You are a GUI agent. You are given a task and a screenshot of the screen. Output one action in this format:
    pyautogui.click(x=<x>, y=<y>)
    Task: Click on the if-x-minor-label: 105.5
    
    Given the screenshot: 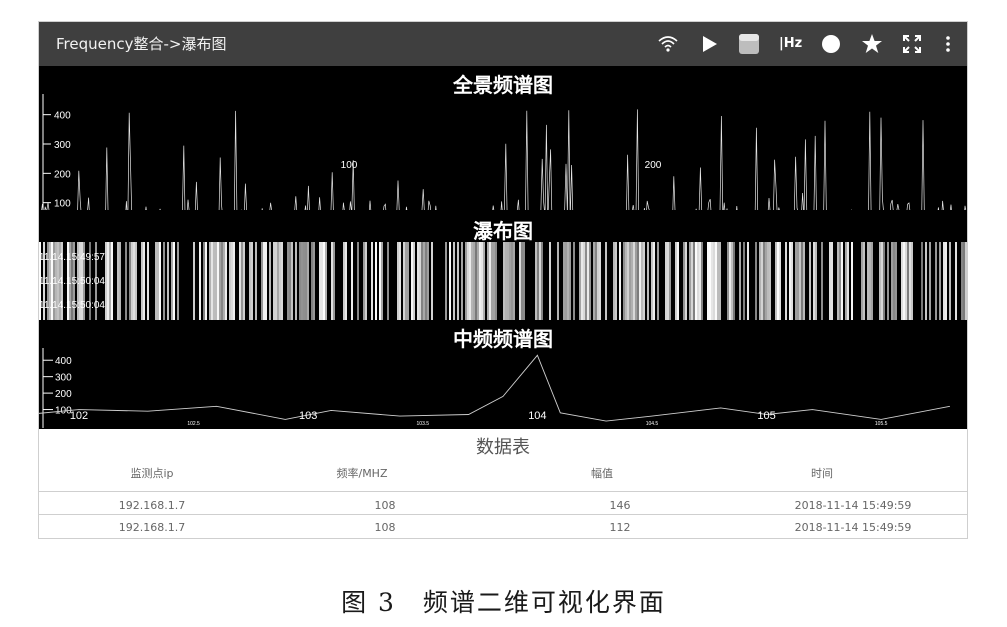 What is the action you would take?
    pyautogui.click(x=881, y=424)
    